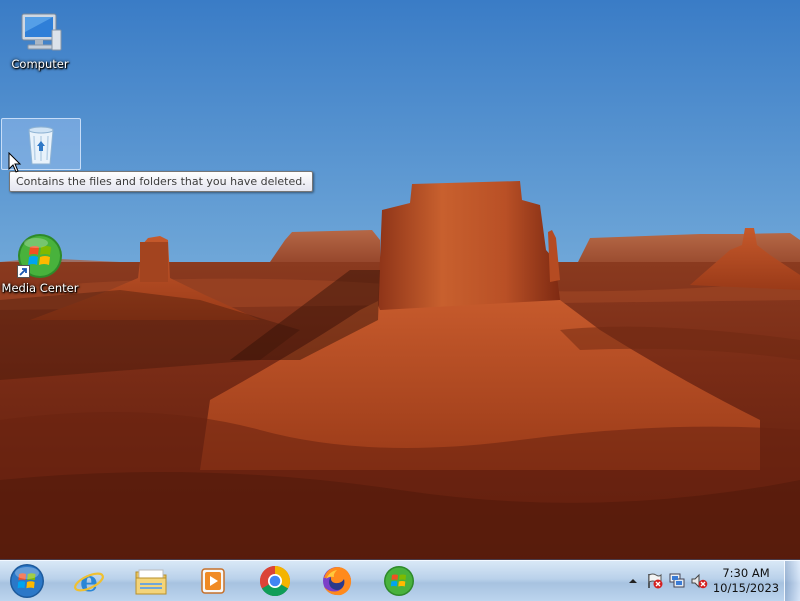 The width and height of the screenshot is (800, 601). I want to click on show-hidden-icons-button, so click(633, 581).